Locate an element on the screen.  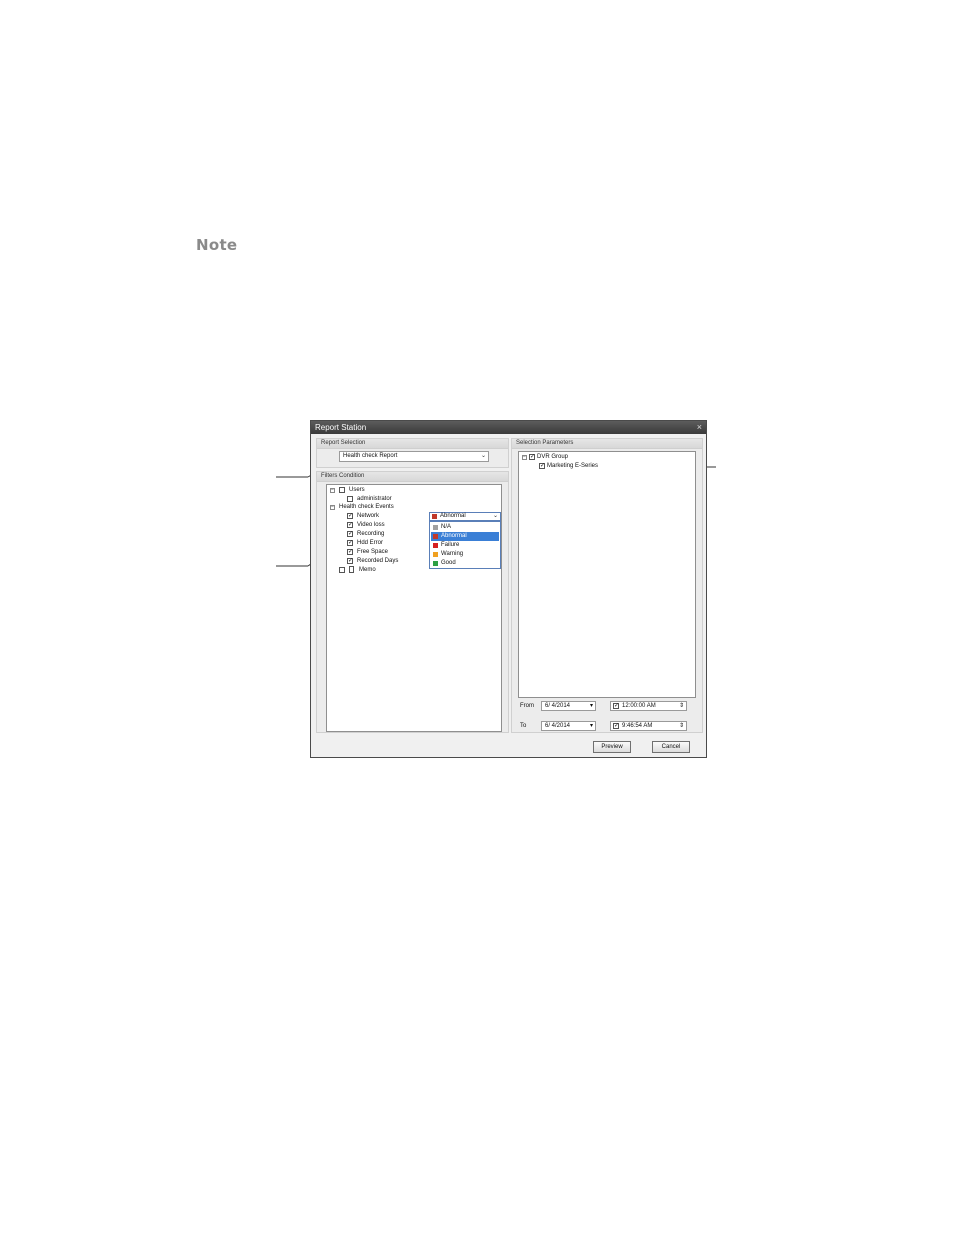
status-option-label: Warning is located at coordinates (452, 554).